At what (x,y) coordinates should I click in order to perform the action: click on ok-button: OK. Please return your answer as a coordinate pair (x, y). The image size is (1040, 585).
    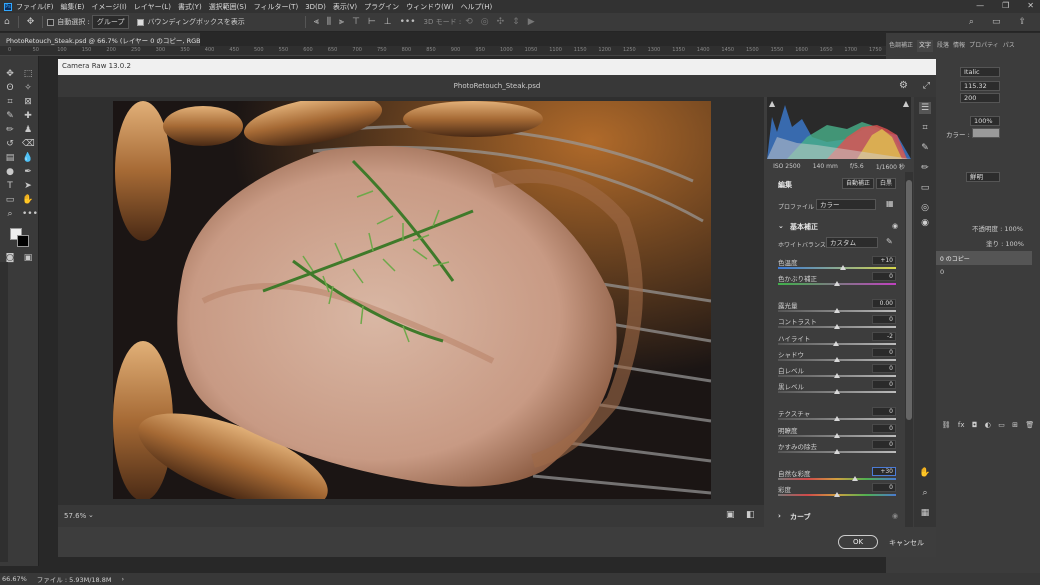
    Looking at the image, I should click on (858, 542).